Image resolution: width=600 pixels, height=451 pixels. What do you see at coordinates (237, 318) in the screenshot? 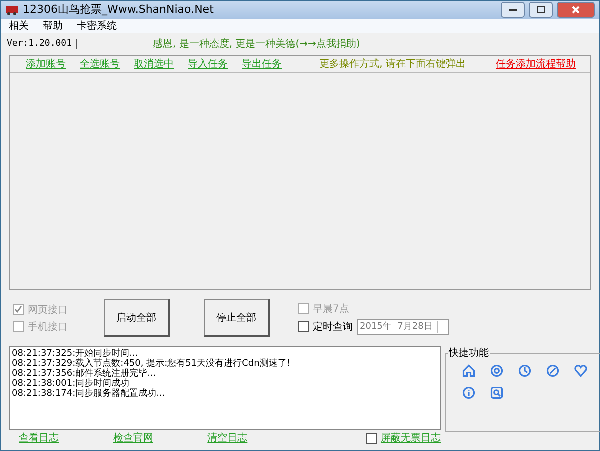
I see `action-button: 停止全部` at bounding box center [237, 318].